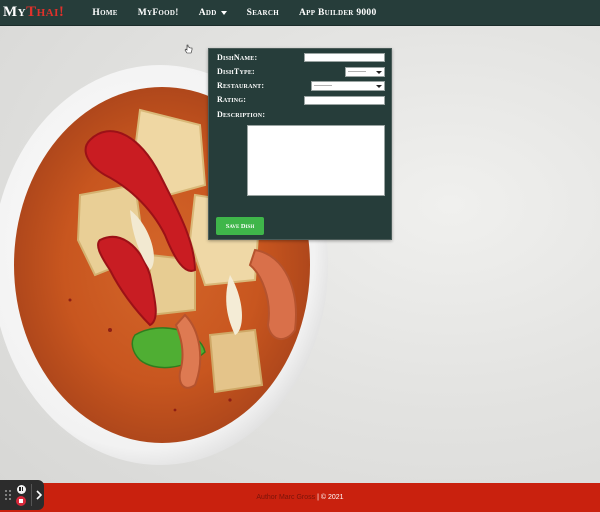 Image resolution: width=600 pixels, height=512 pixels. Describe the element at coordinates (45, 12) in the screenshot. I see `brand-part-thai: Thai!` at that location.